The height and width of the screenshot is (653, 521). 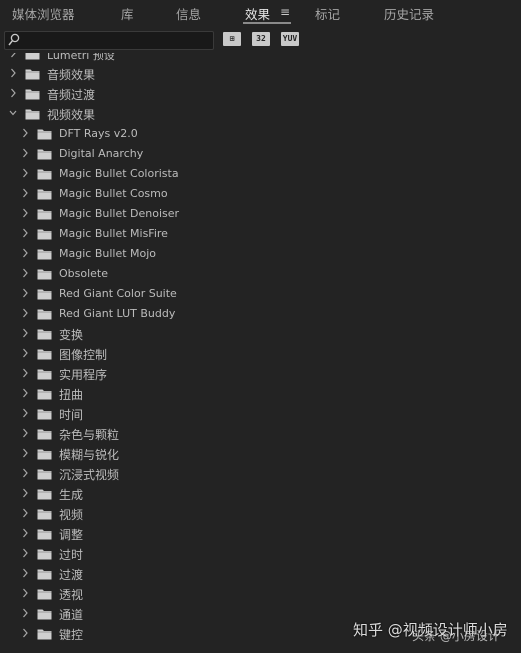 I want to click on effects-toolbar: ⊞ 32 YUV, so click(x=260, y=40).